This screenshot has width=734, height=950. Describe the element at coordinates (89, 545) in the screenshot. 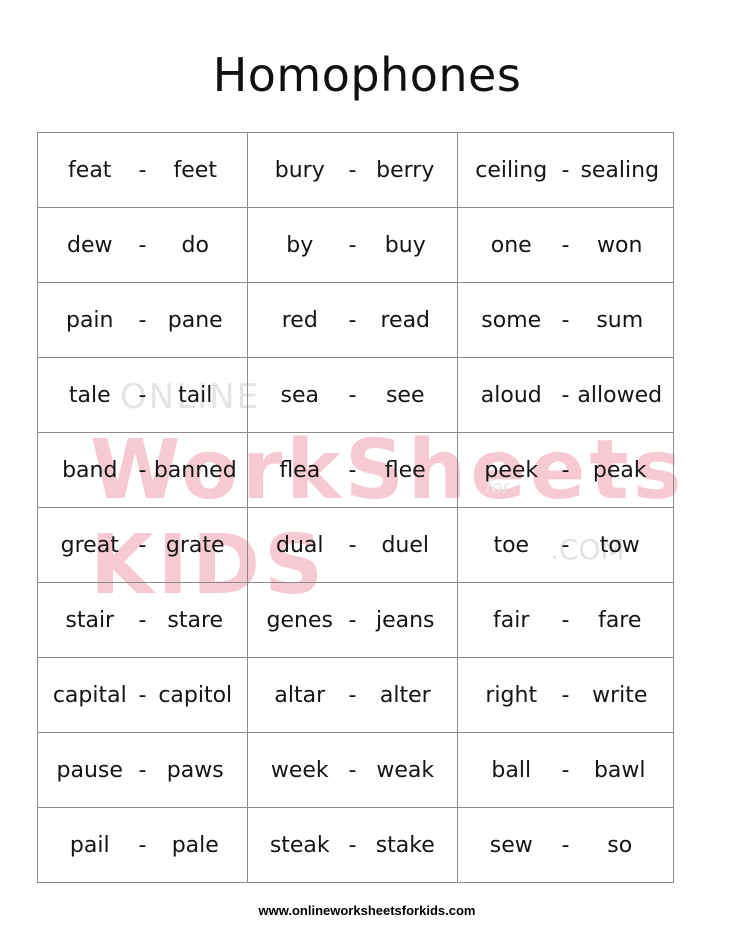

I see `word-first: great` at that location.